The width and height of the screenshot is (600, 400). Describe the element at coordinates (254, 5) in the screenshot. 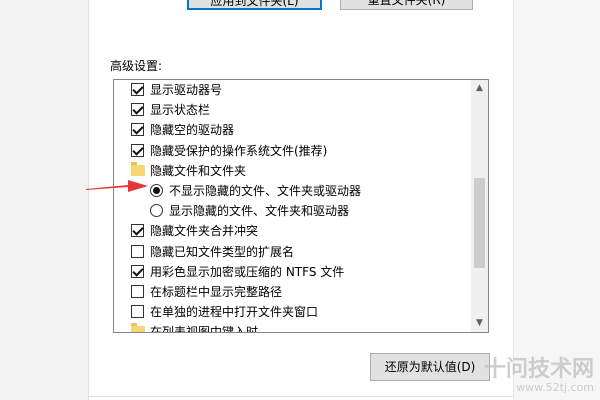

I see `apply-to-folders-button: 应用到文件夹(L)` at that location.